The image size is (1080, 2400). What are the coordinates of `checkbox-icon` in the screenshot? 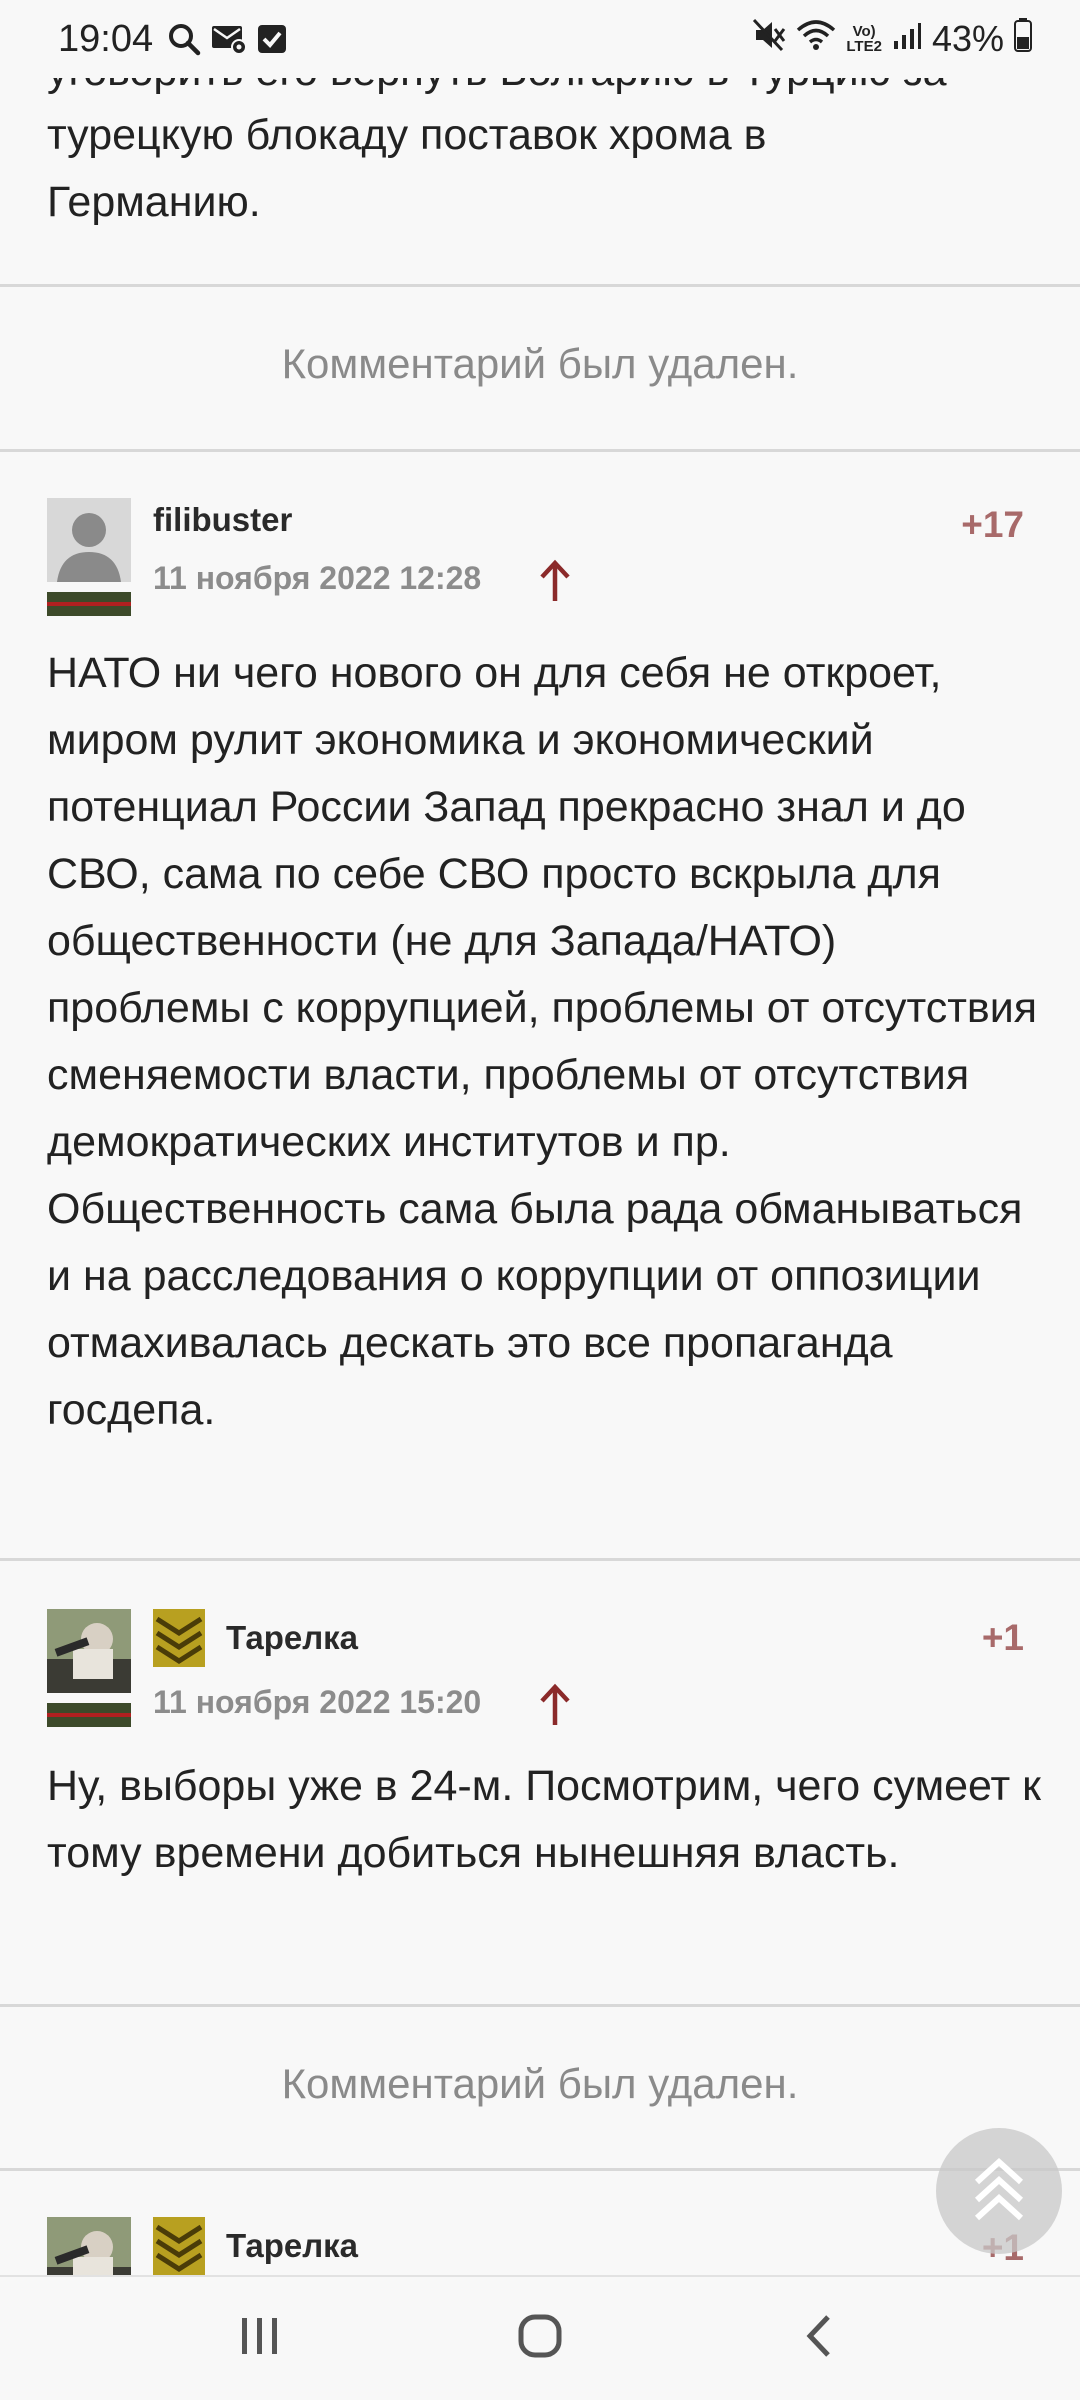 It's located at (272, 39).